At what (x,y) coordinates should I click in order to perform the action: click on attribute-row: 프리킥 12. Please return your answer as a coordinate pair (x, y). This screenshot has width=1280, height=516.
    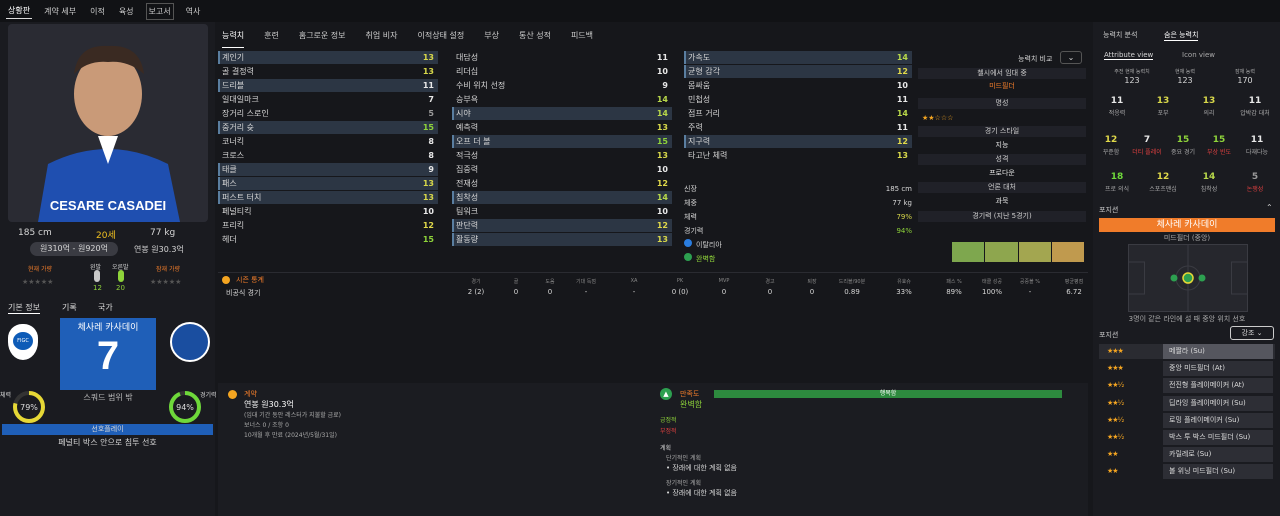
    Looking at the image, I should click on (328, 225).